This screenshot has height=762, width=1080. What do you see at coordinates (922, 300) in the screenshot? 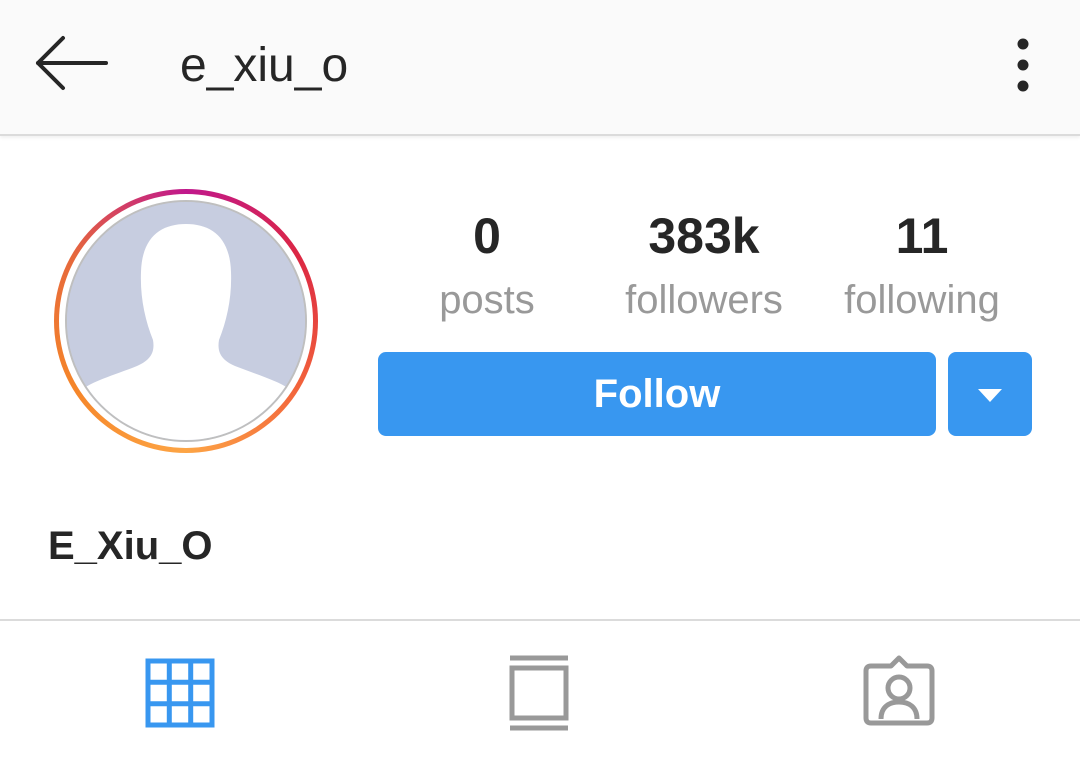
I see `following-label: following` at bounding box center [922, 300].